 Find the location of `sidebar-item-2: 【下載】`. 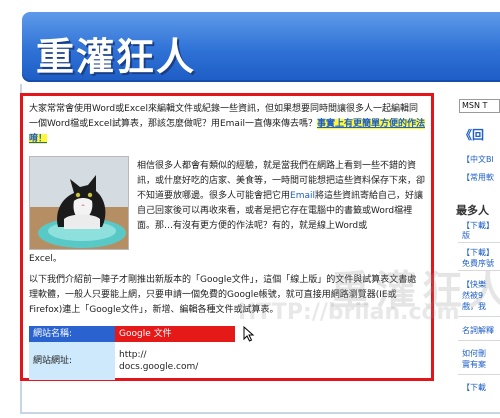

sidebar-item-2: 【下載】 is located at coordinates (478, 252).